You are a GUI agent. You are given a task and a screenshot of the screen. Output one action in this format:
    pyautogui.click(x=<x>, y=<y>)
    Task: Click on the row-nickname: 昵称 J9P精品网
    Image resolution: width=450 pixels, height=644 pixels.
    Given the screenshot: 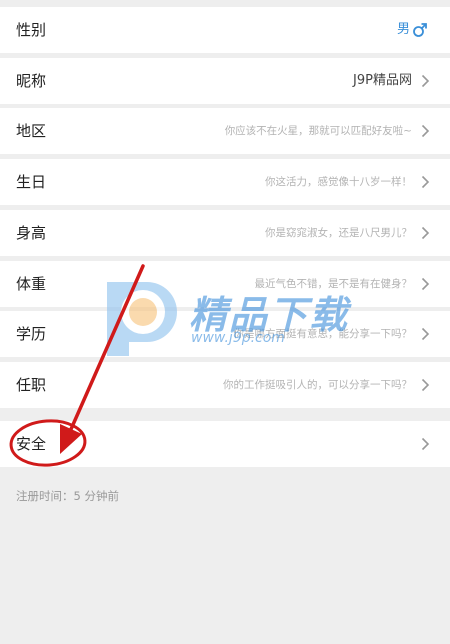 What is the action you would take?
    pyautogui.click(x=225, y=81)
    